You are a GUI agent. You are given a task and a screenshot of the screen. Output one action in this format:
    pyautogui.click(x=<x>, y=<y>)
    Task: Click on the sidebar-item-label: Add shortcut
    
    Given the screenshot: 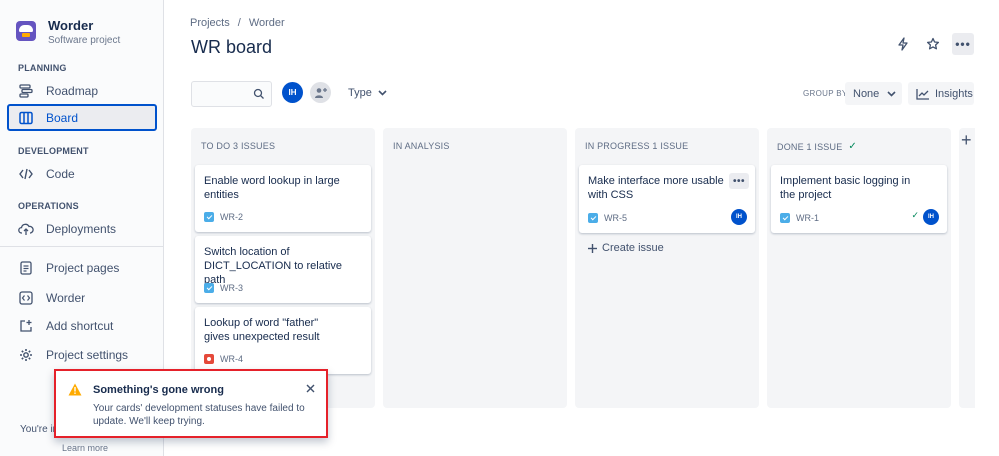 What is the action you would take?
    pyautogui.click(x=80, y=325)
    